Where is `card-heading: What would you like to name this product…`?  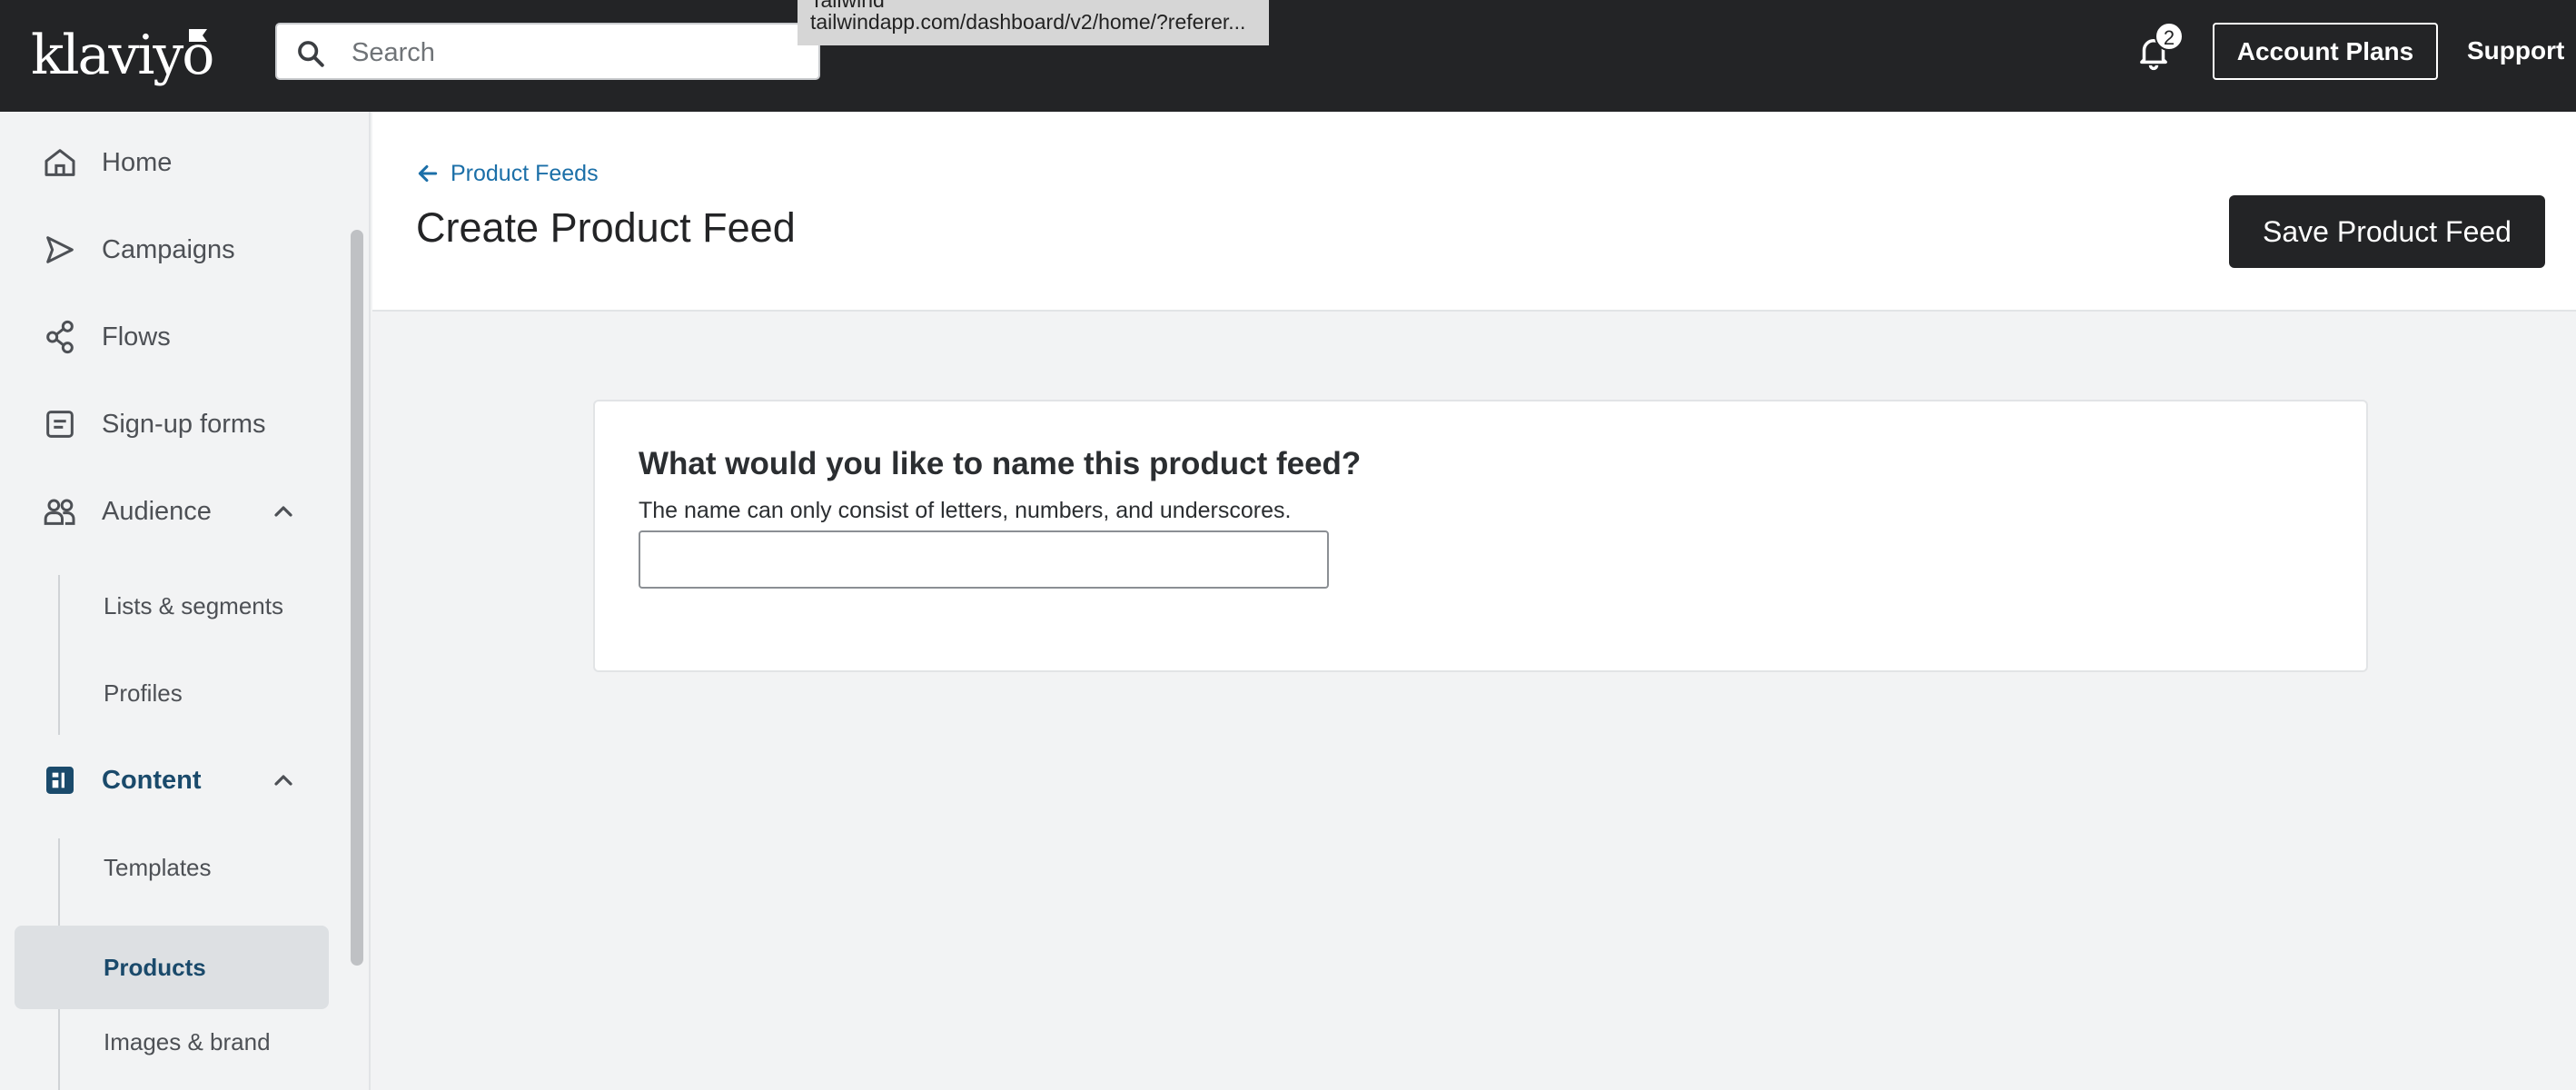
card-heading: What would you like to name this product… is located at coordinates (1001, 463).